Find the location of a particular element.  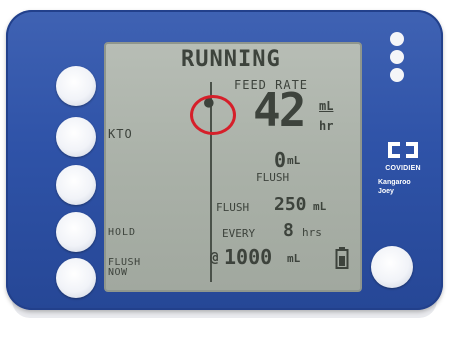

flush-total-unit: mL is located at coordinates (294, 160).